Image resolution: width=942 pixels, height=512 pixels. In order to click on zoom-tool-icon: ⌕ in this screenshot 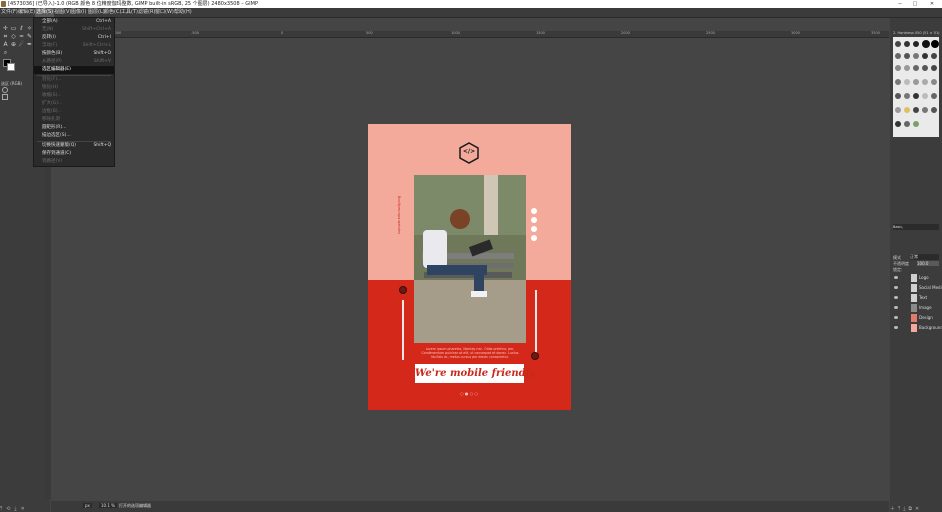, I will do `click(5, 52)`.